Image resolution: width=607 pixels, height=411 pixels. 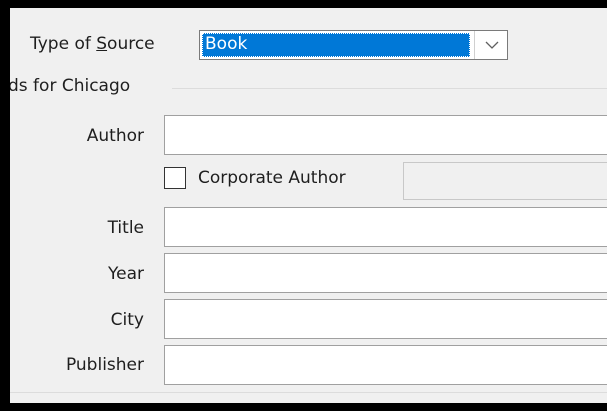 I want to click on corporate-author-label: Corporate Author, so click(x=272, y=178).